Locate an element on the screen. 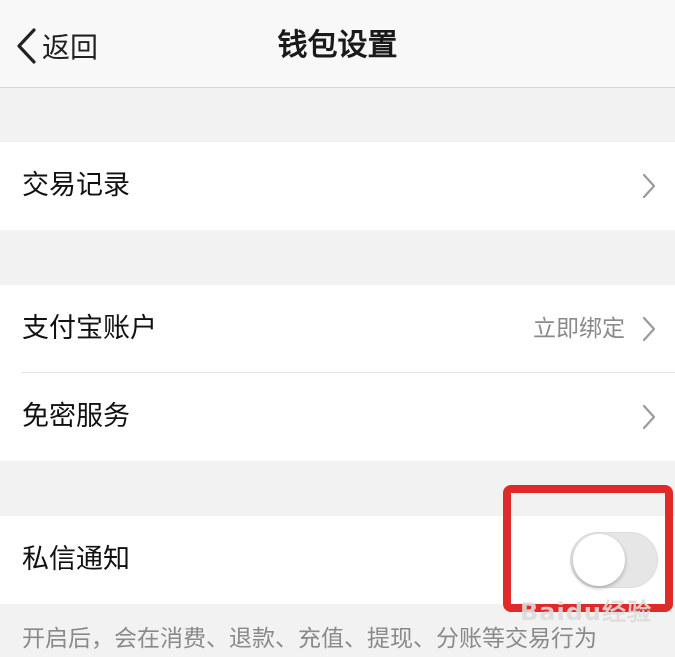  notification-description: 开启后，会在消费、退款、充值、提现、分账等交易行为 is located at coordinates (309, 639).